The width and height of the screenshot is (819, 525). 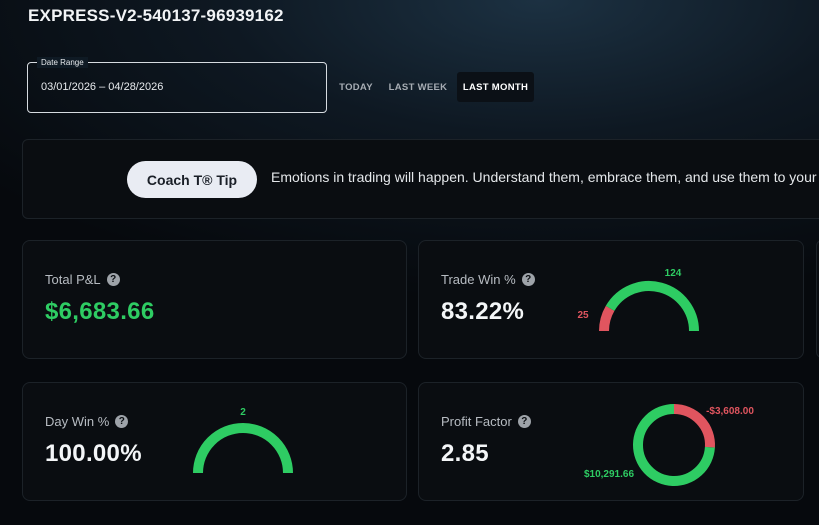 I want to click on last-week-button: LAST WEEK, so click(x=418, y=87).